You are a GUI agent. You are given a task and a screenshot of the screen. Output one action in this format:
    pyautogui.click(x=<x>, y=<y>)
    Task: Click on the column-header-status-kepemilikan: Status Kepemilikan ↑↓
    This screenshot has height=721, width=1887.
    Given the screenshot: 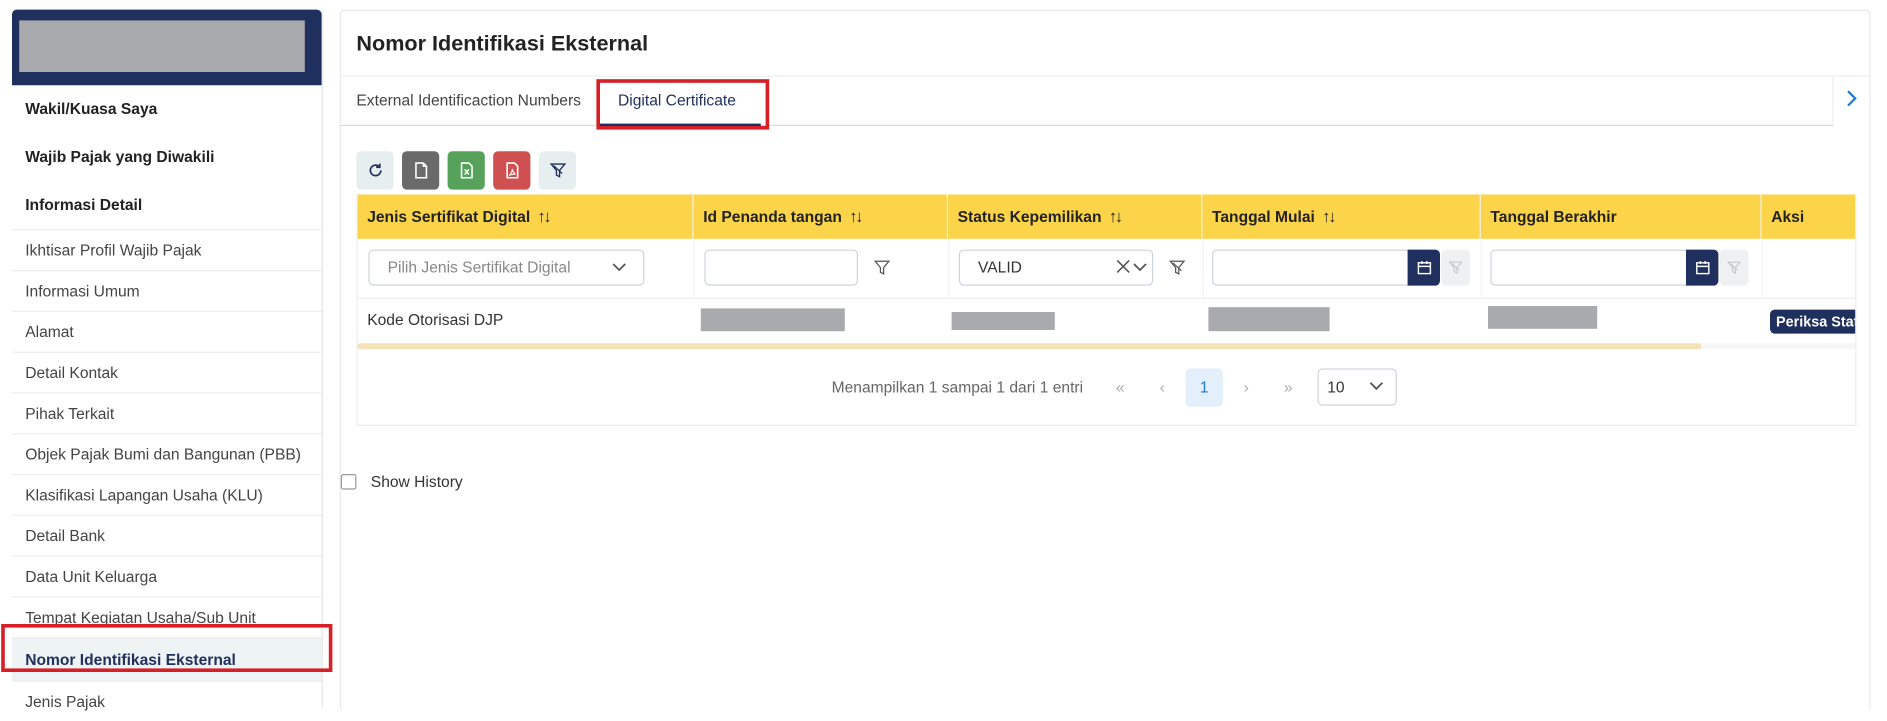 What is the action you would take?
    pyautogui.click(x=1075, y=216)
    